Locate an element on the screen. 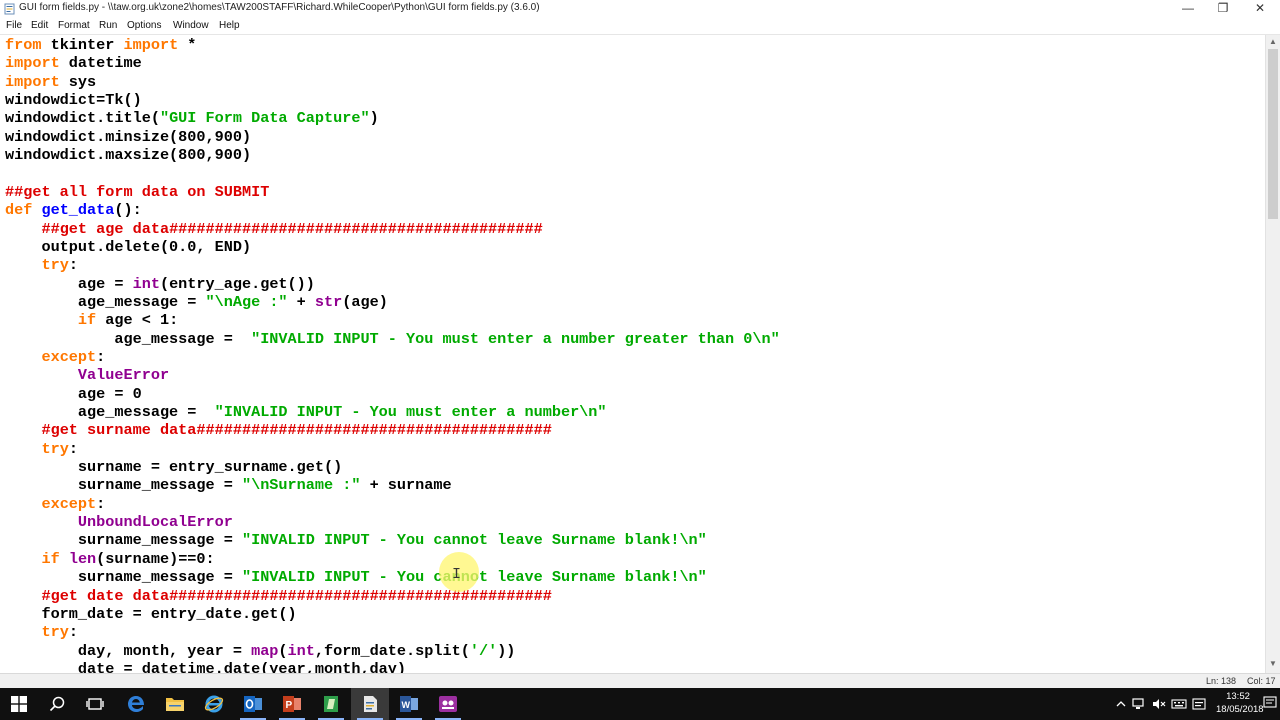  code-line: age = 0 is located at coordinates (73, 394).